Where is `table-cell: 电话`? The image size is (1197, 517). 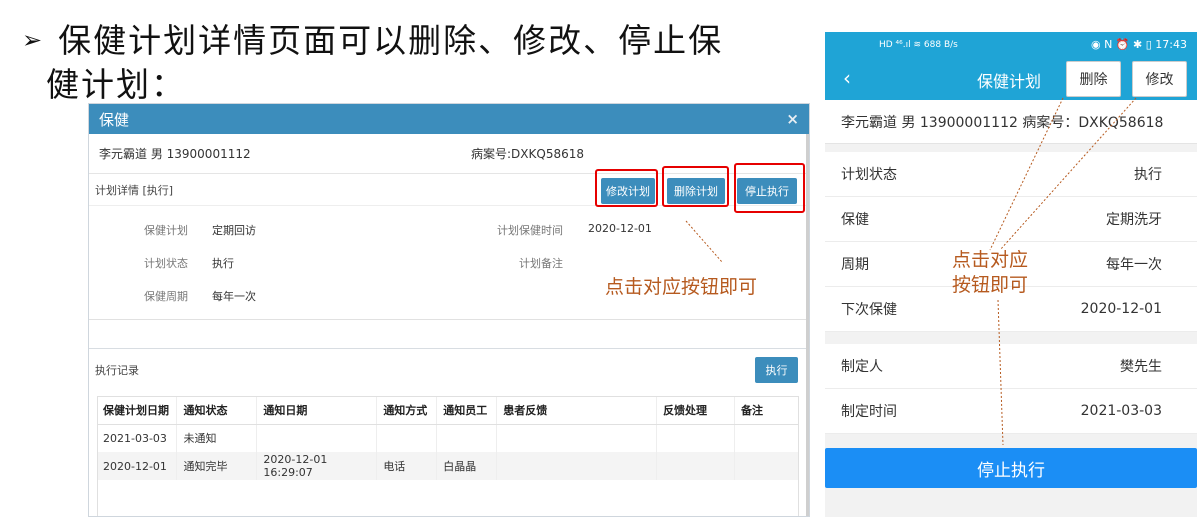 table-cell: 电话 is located at coordinates (407, 466).